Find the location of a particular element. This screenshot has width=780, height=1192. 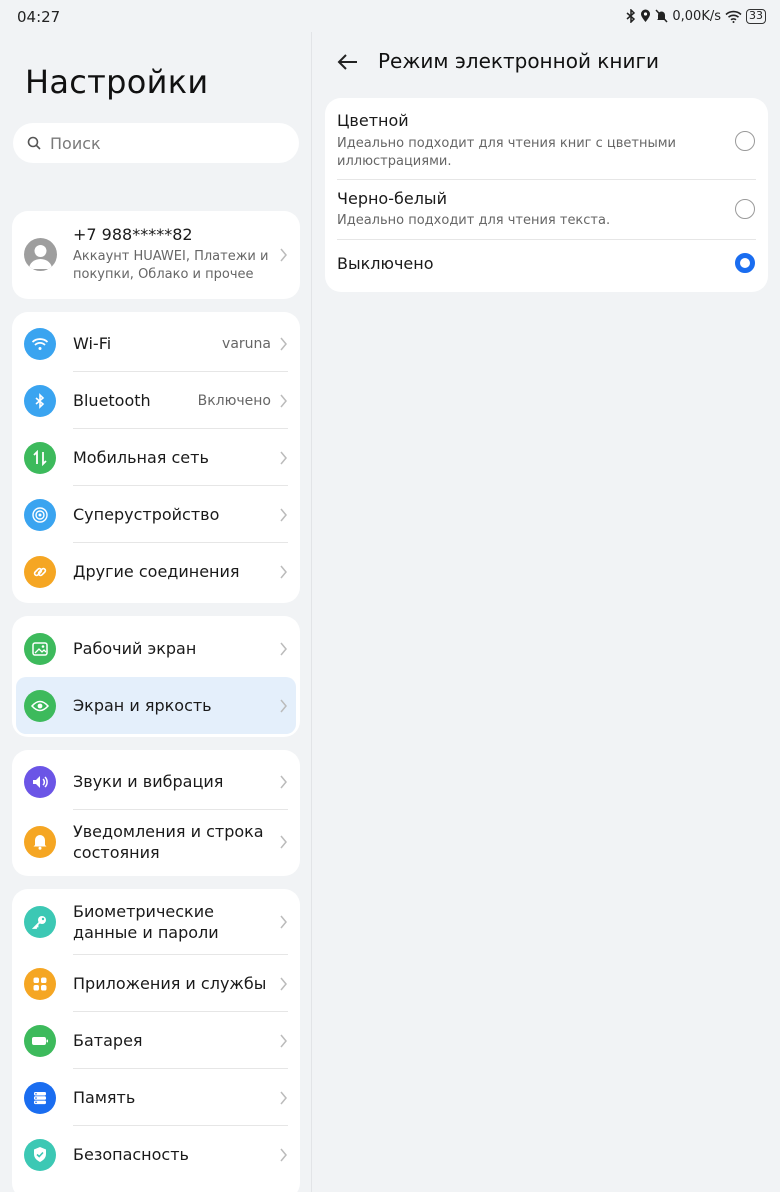

settings-item-value: varuna is located at coordinates (246, 343).